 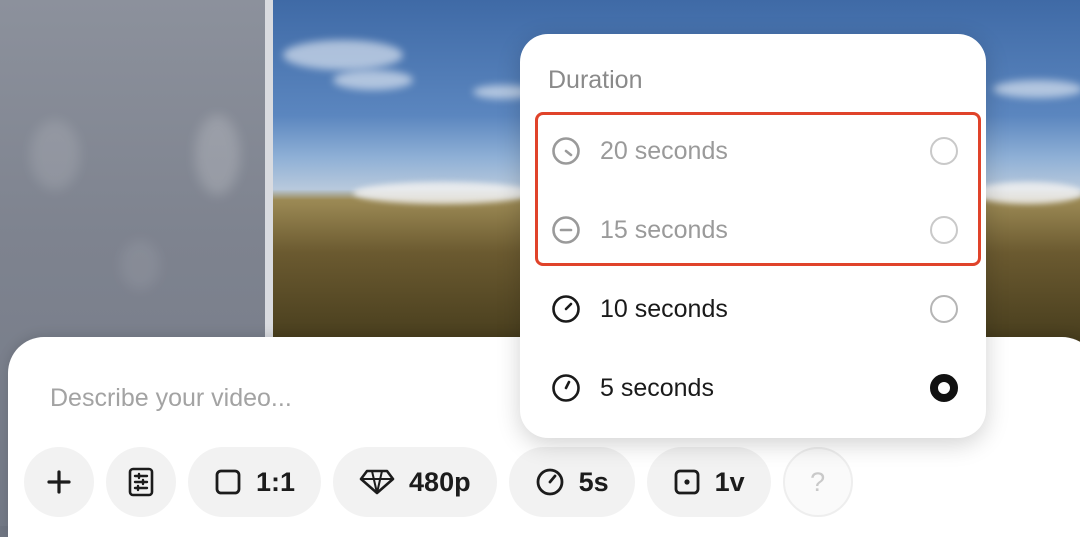 I want to click on duration-button: 5s, so click(x=571, y=482).